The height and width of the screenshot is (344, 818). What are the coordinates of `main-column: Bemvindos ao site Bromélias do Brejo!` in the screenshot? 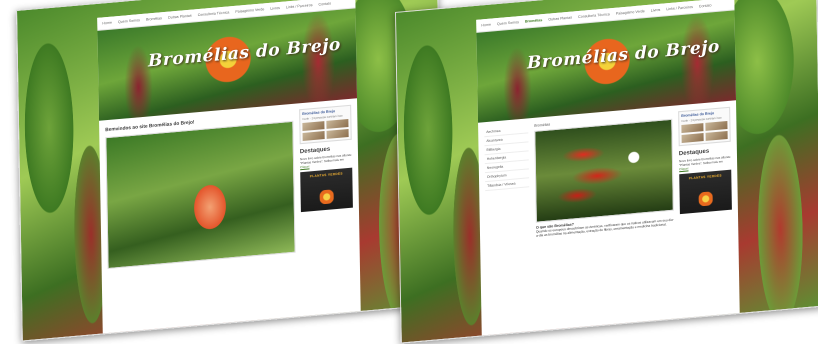 It's located at (200, 190).